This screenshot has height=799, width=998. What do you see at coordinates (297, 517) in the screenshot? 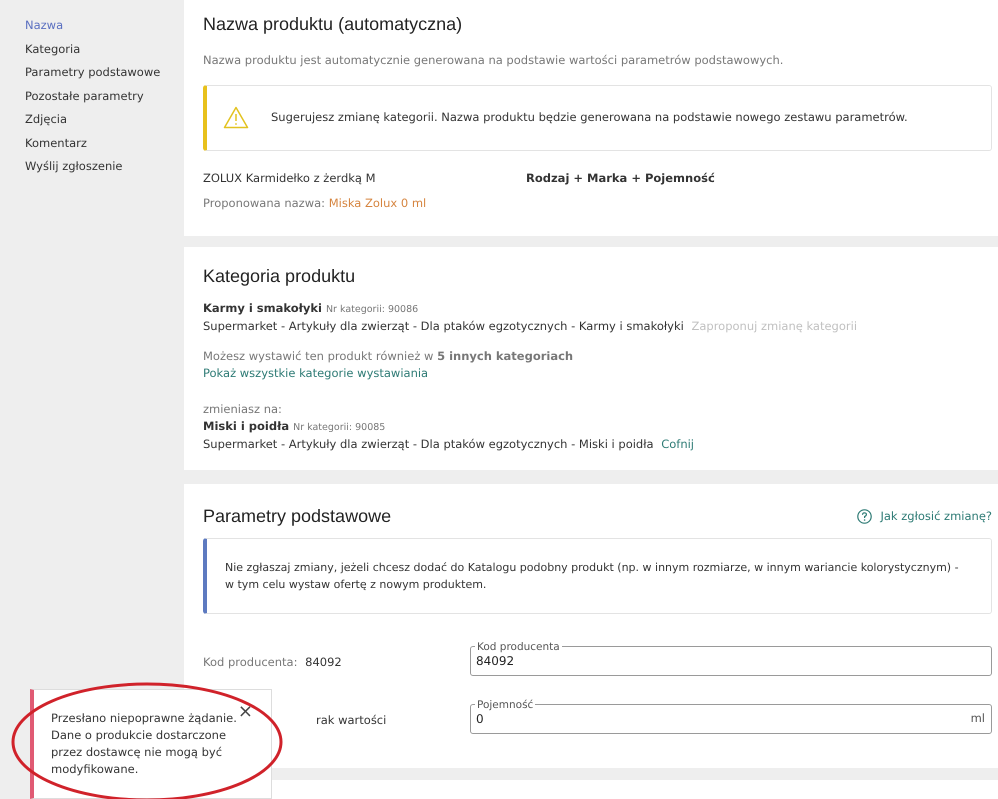
I see `section-title: Parametry podstawowe` at bounding box center [297, 517].